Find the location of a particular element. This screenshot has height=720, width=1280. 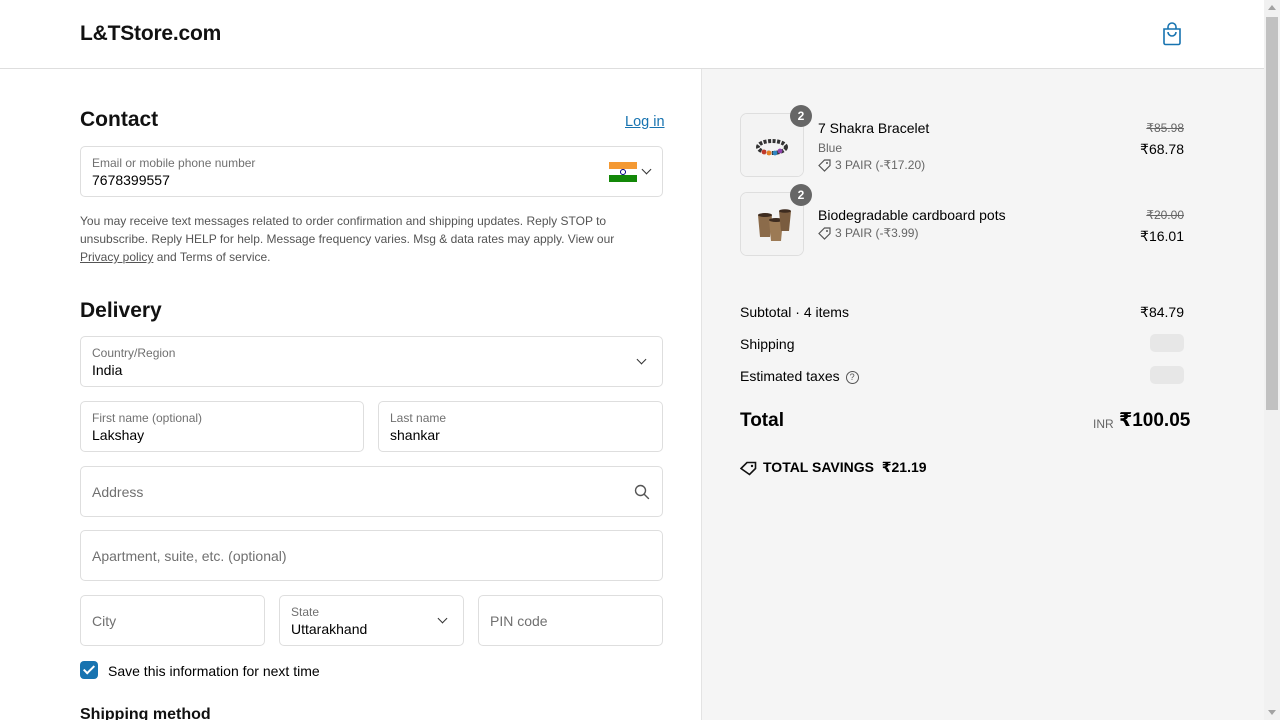

apartment-field: Apartment, suite, etc. (optional) is located at coordinates (371, 555).